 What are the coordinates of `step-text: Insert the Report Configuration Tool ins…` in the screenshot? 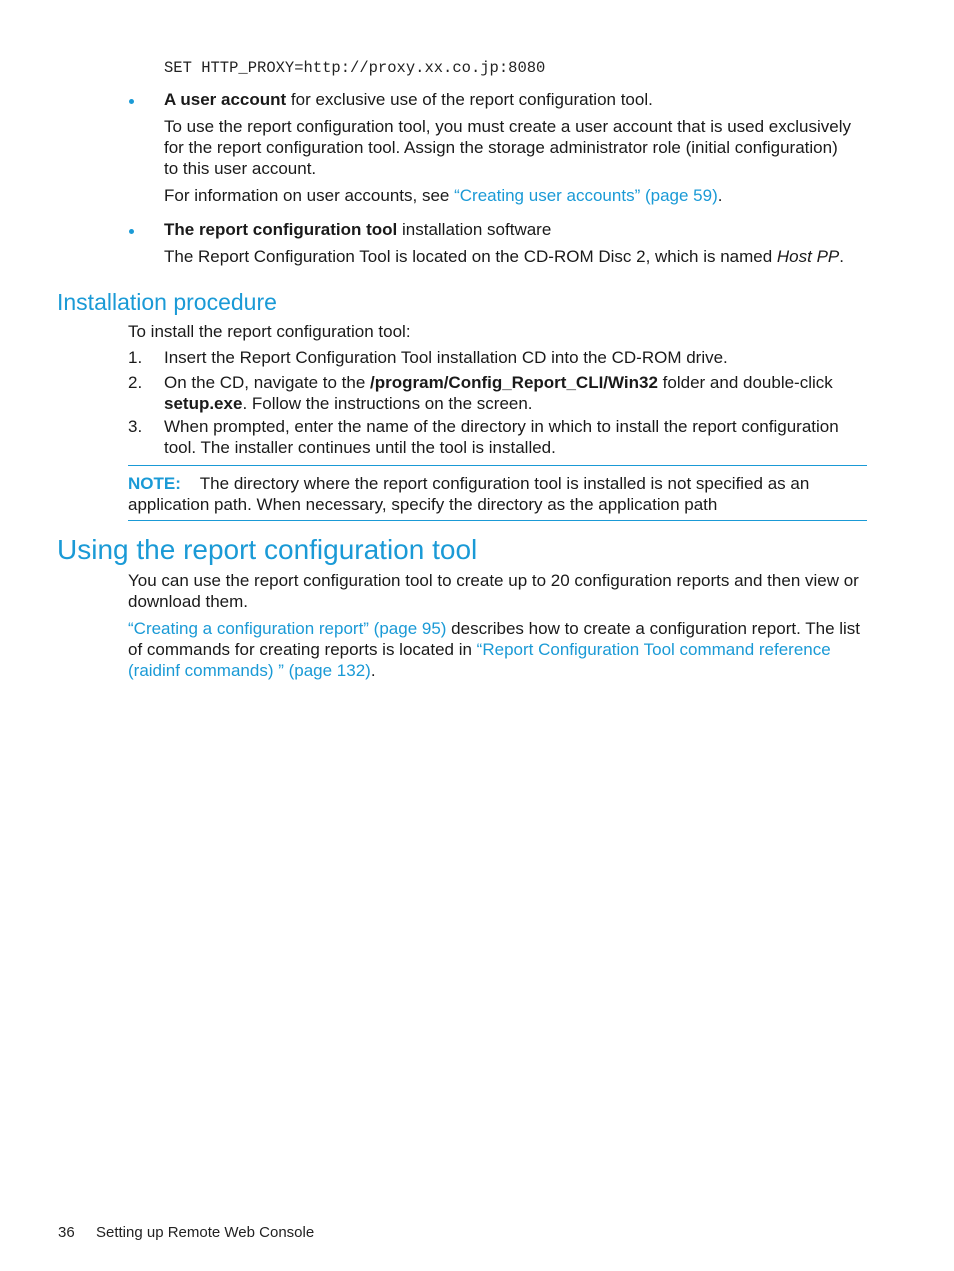 It's located at (446, 357).